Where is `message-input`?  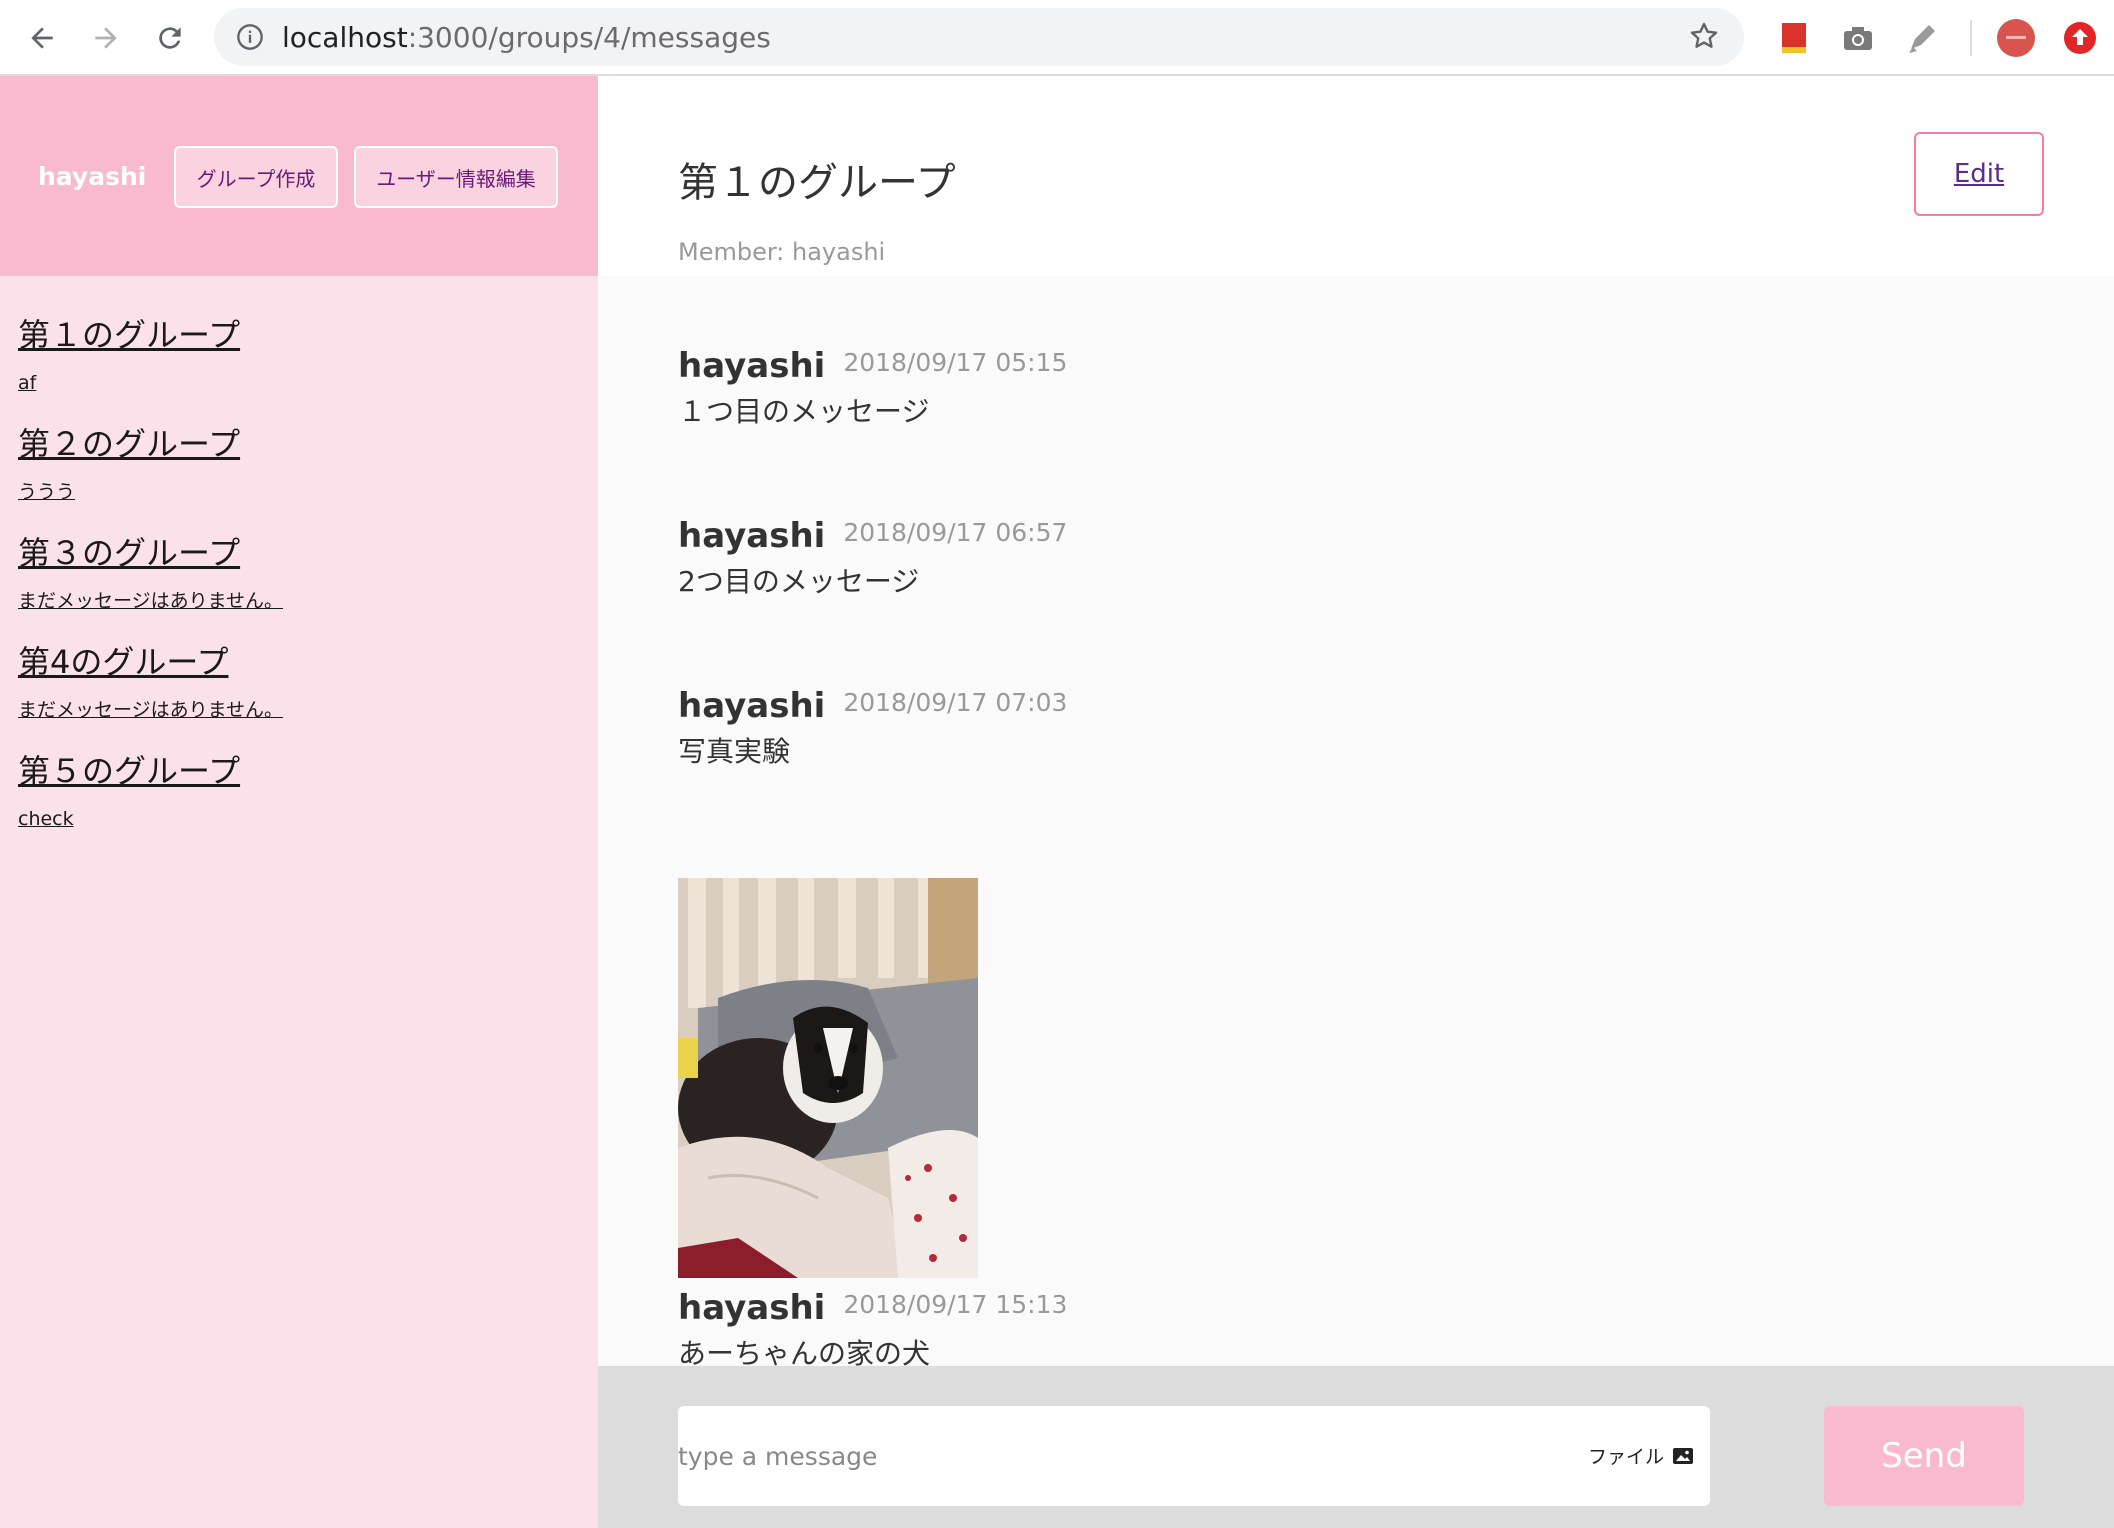 message-input is located at coordinates (1108, 1456).